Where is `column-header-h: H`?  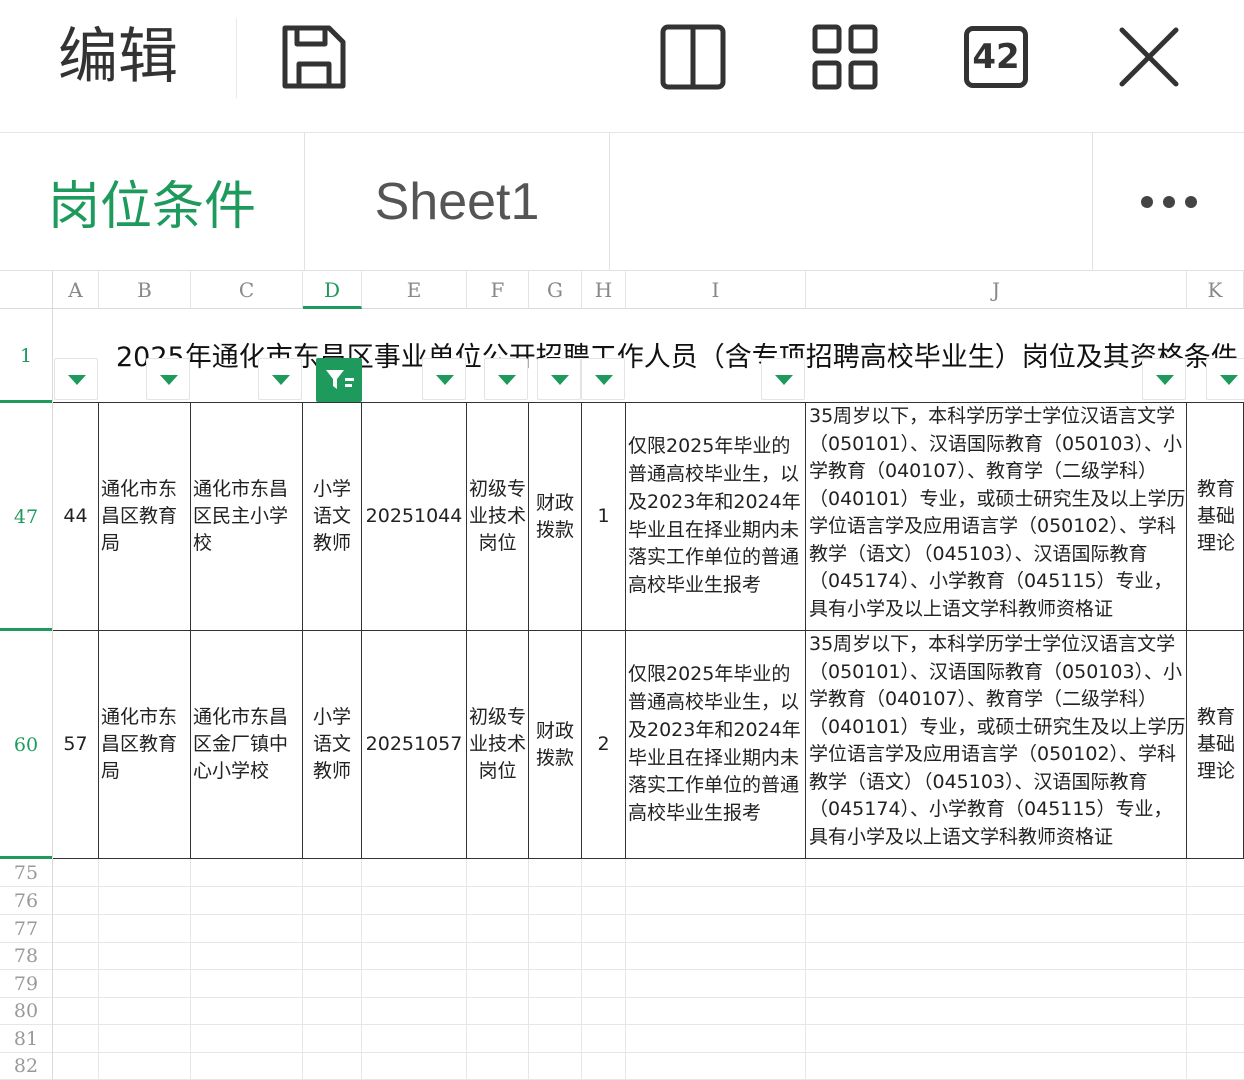
column-header-h: H is located at coordinates (604, 290).